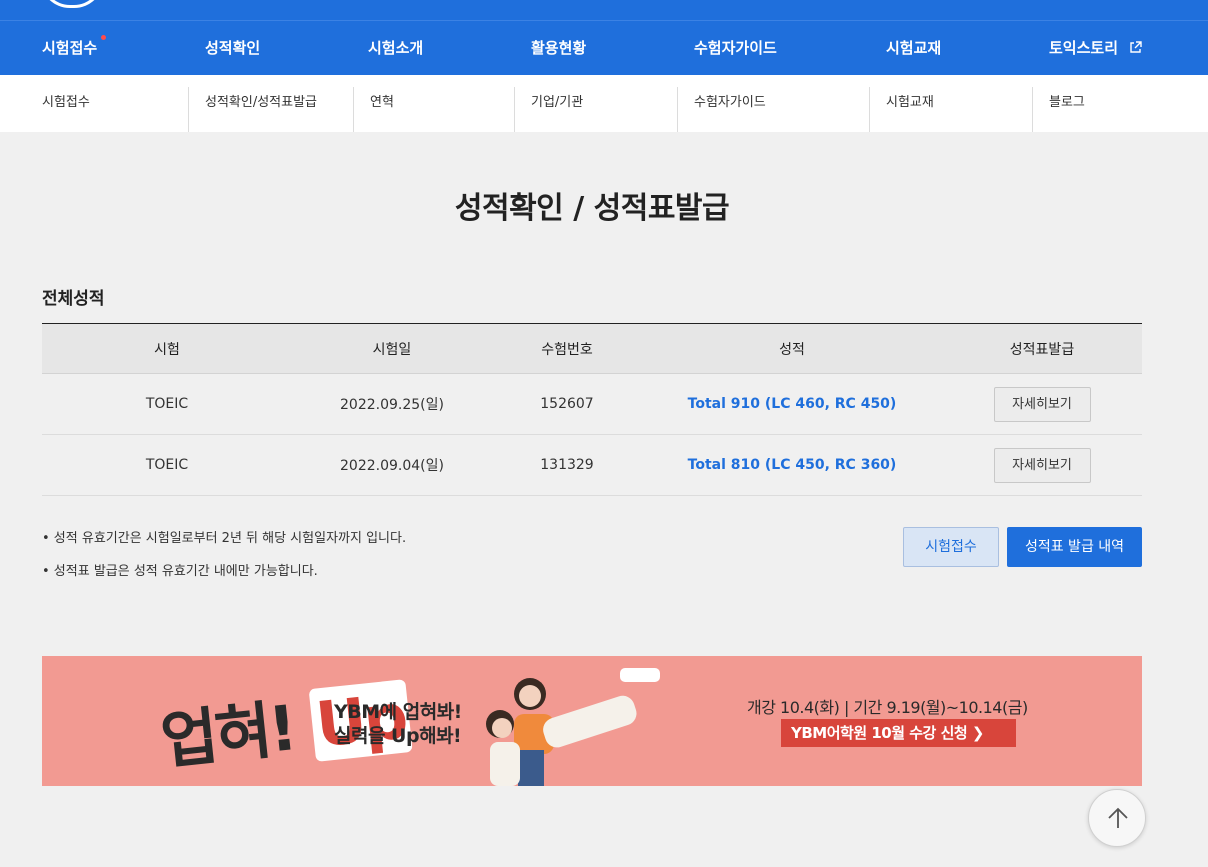  Describe the element at coordinates (604, 10) in the screenshot. I see `top-header-bar` at that location.